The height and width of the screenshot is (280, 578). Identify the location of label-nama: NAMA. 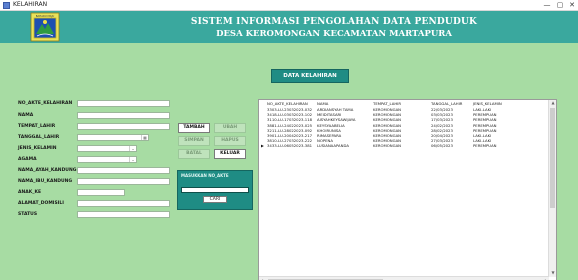
(26, 115).